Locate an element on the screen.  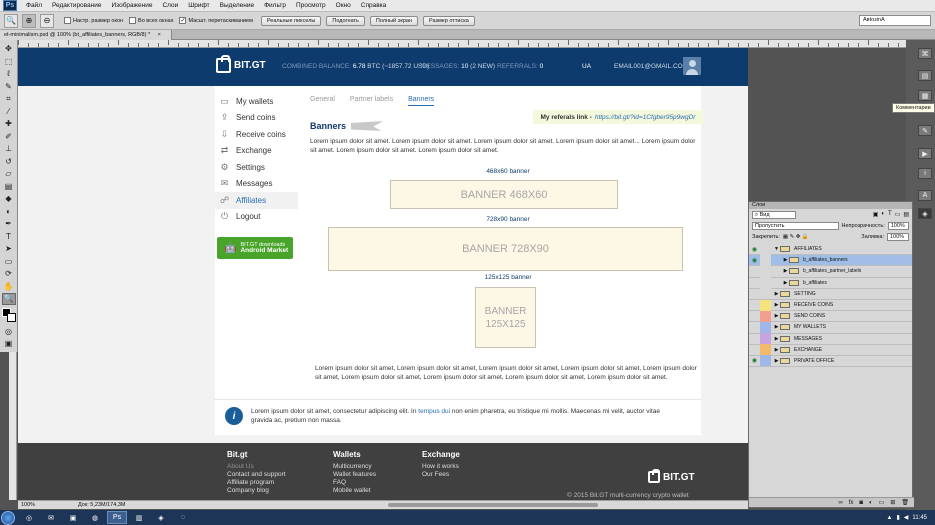
tab-general: General is located at coordinates (322, 102).